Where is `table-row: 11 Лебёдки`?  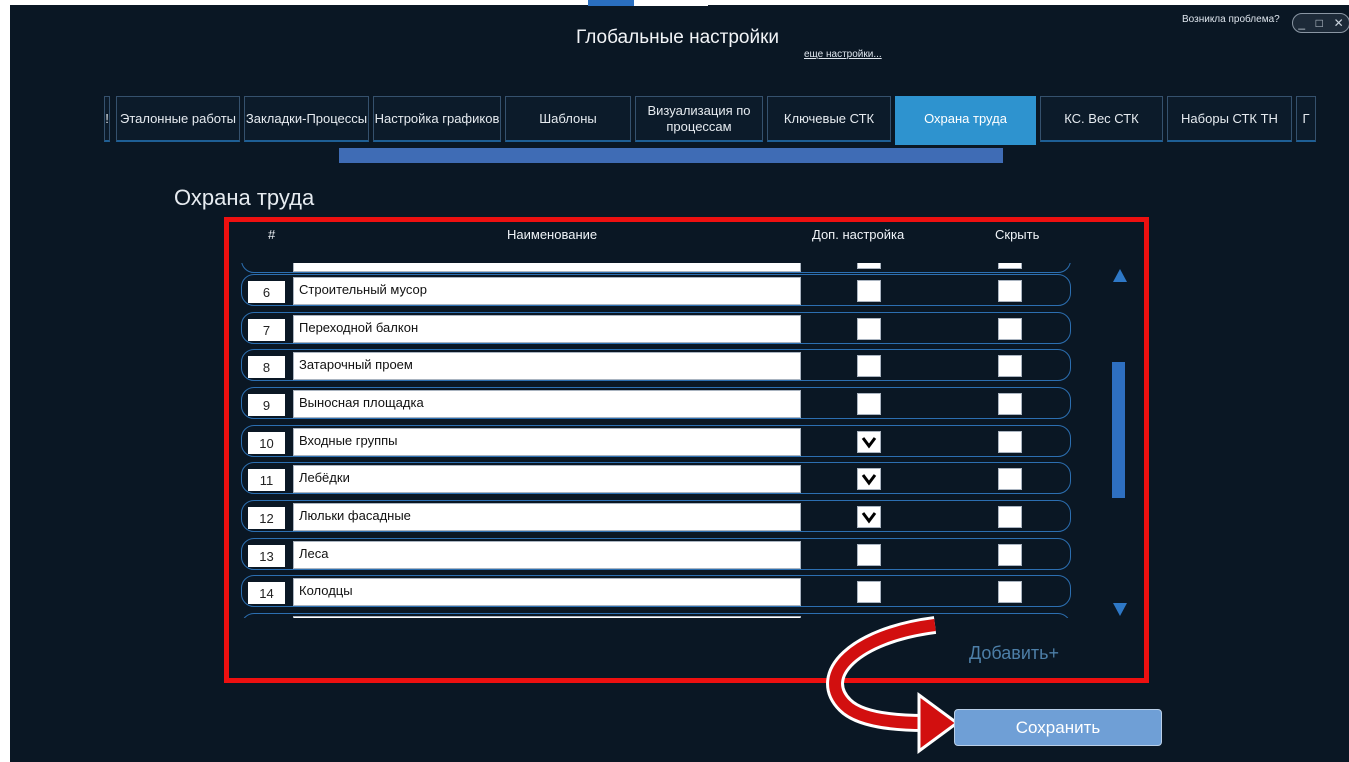 table-row: 11 Лебёдки is located at coordinates (656, 478).